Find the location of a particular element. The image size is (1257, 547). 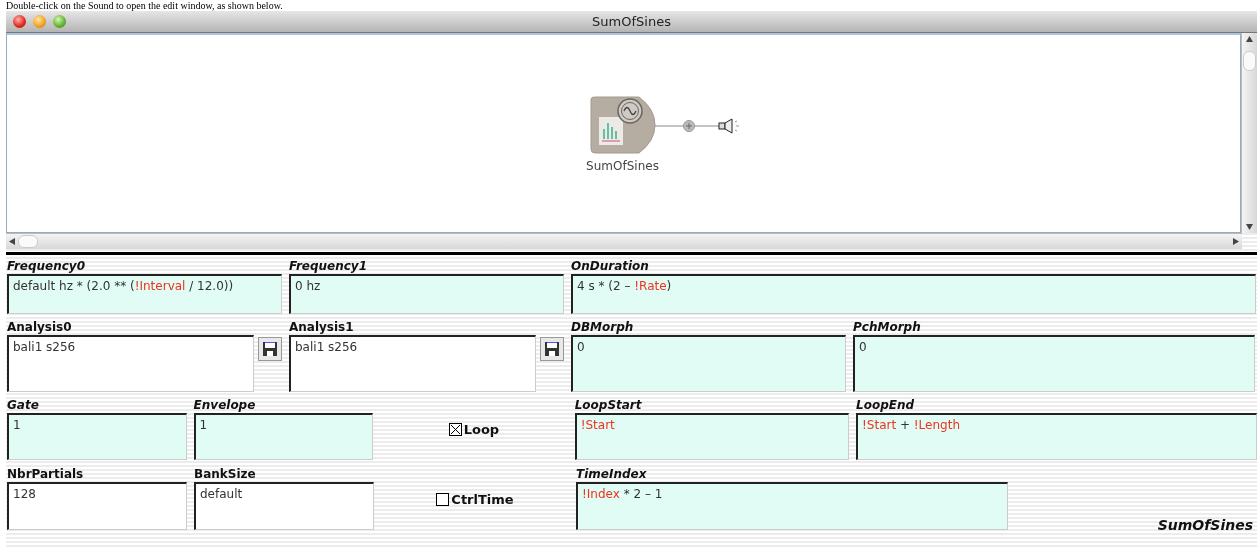

zoom-button is located at coordinates (59, 21).